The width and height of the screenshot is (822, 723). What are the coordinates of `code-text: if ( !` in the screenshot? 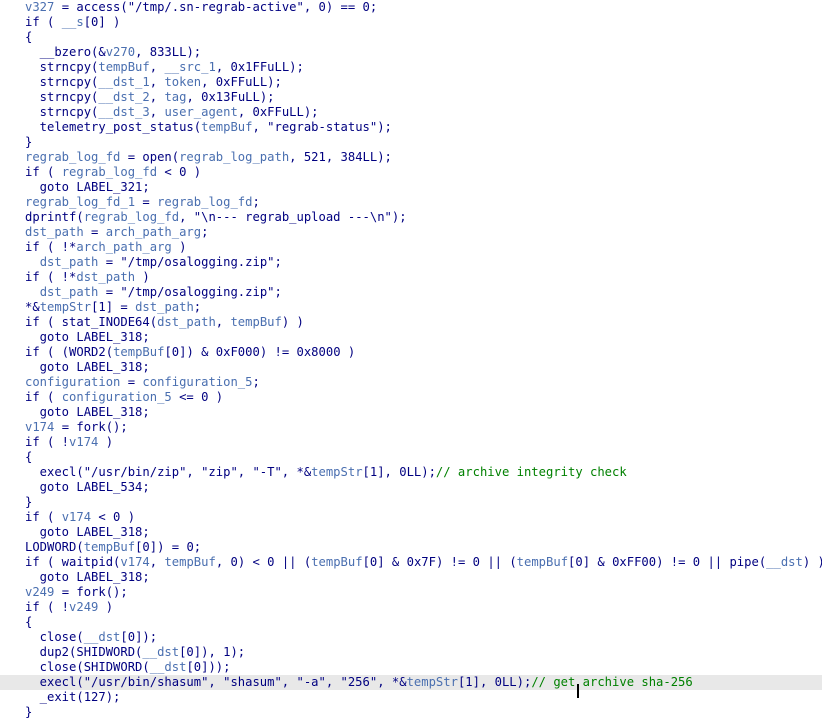 It's located at (47, 607).